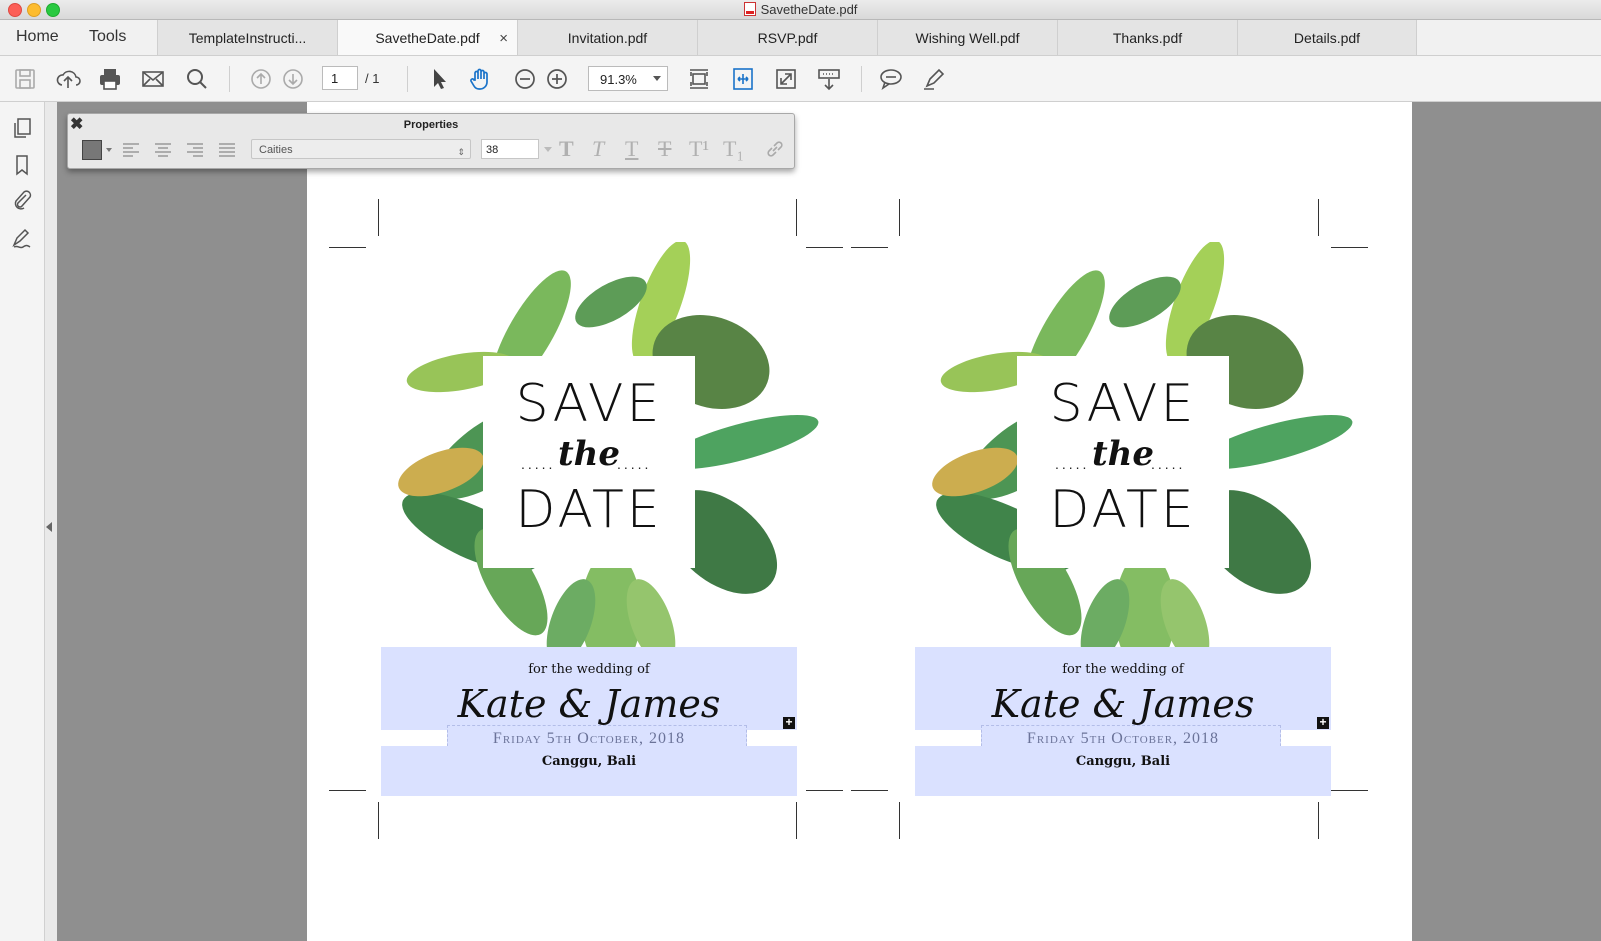  What do you see at coordinates (195, 150) in the screenshot?
I see `align-right-icon` at bounding box center [195, 150].